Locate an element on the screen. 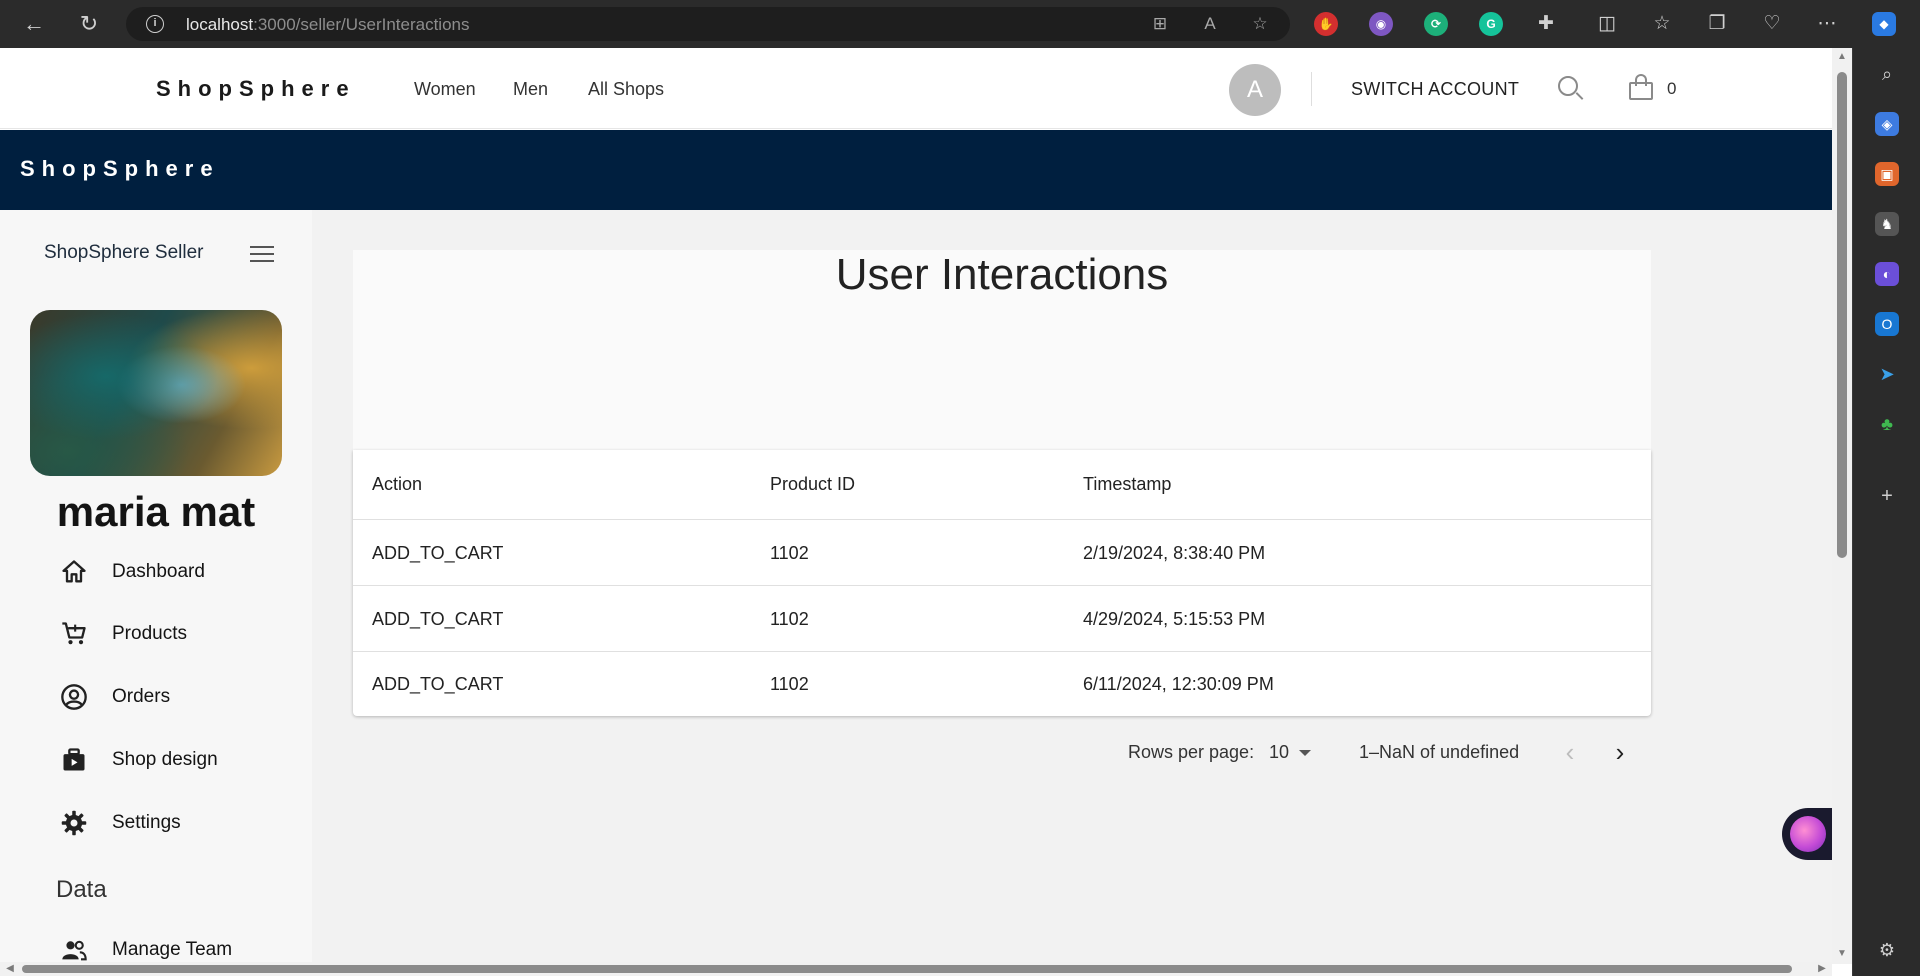  search-icon is located at coordinates (1571, 89).